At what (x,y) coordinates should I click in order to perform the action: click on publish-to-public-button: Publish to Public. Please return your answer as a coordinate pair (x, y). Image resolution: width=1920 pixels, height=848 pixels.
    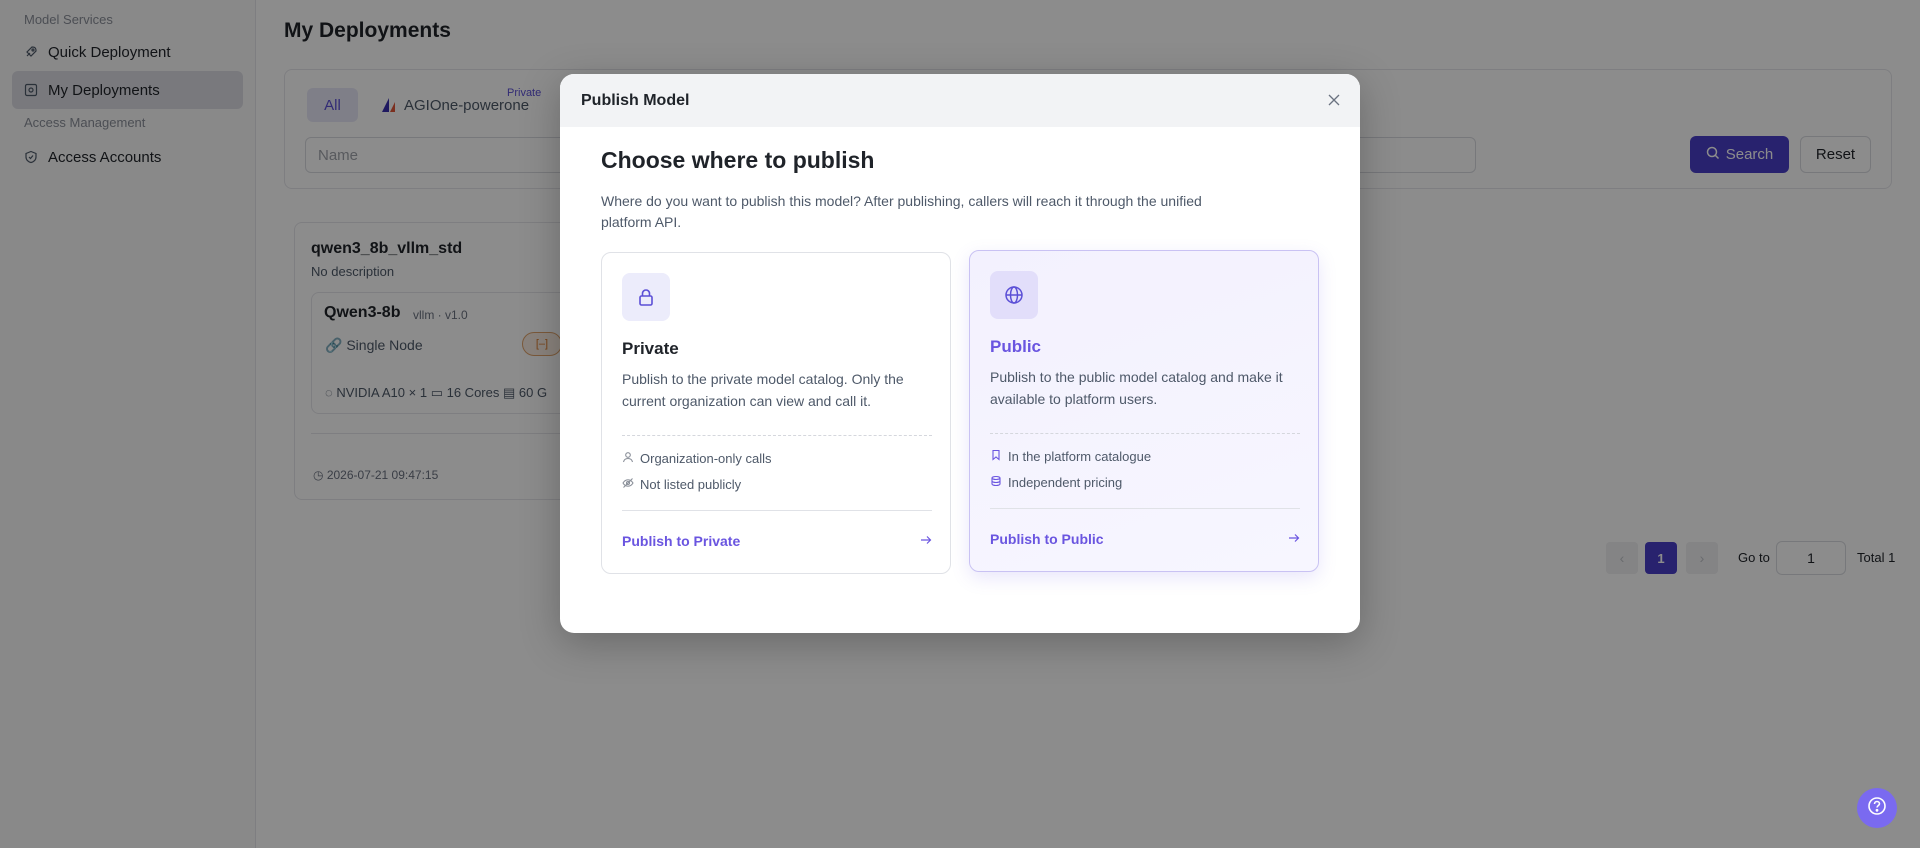
    Looking at the image, I should click on (1145, 539).